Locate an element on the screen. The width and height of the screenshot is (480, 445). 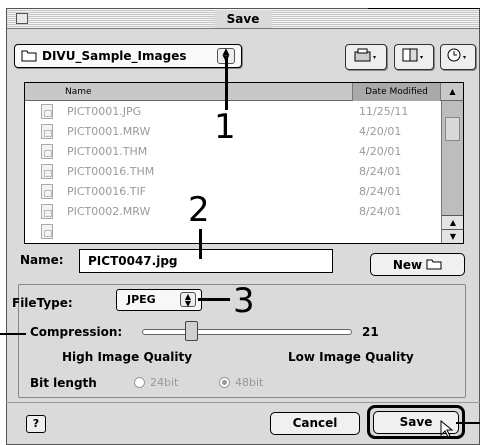
filetype-value: JPEG is located at coordinates (141, 299).